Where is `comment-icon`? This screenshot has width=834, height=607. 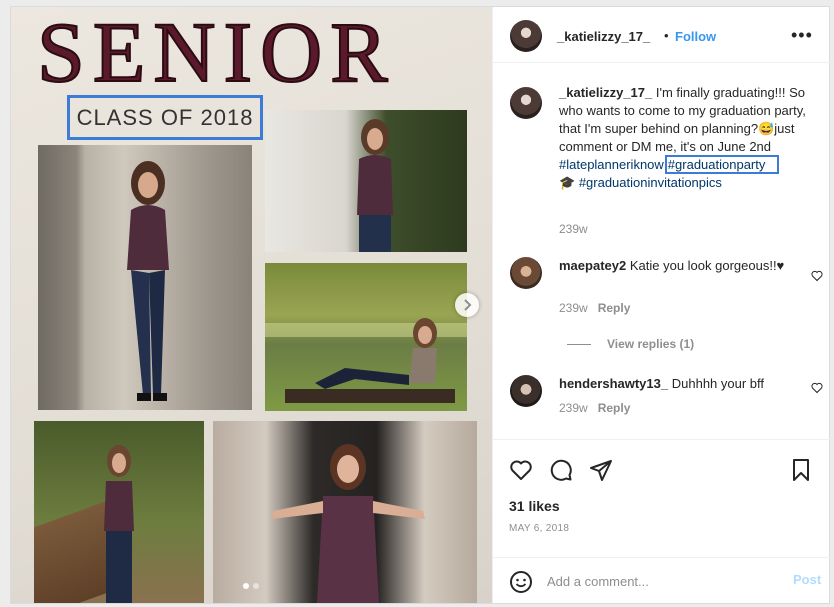 comment-icon is located at coordinates (561, 470).